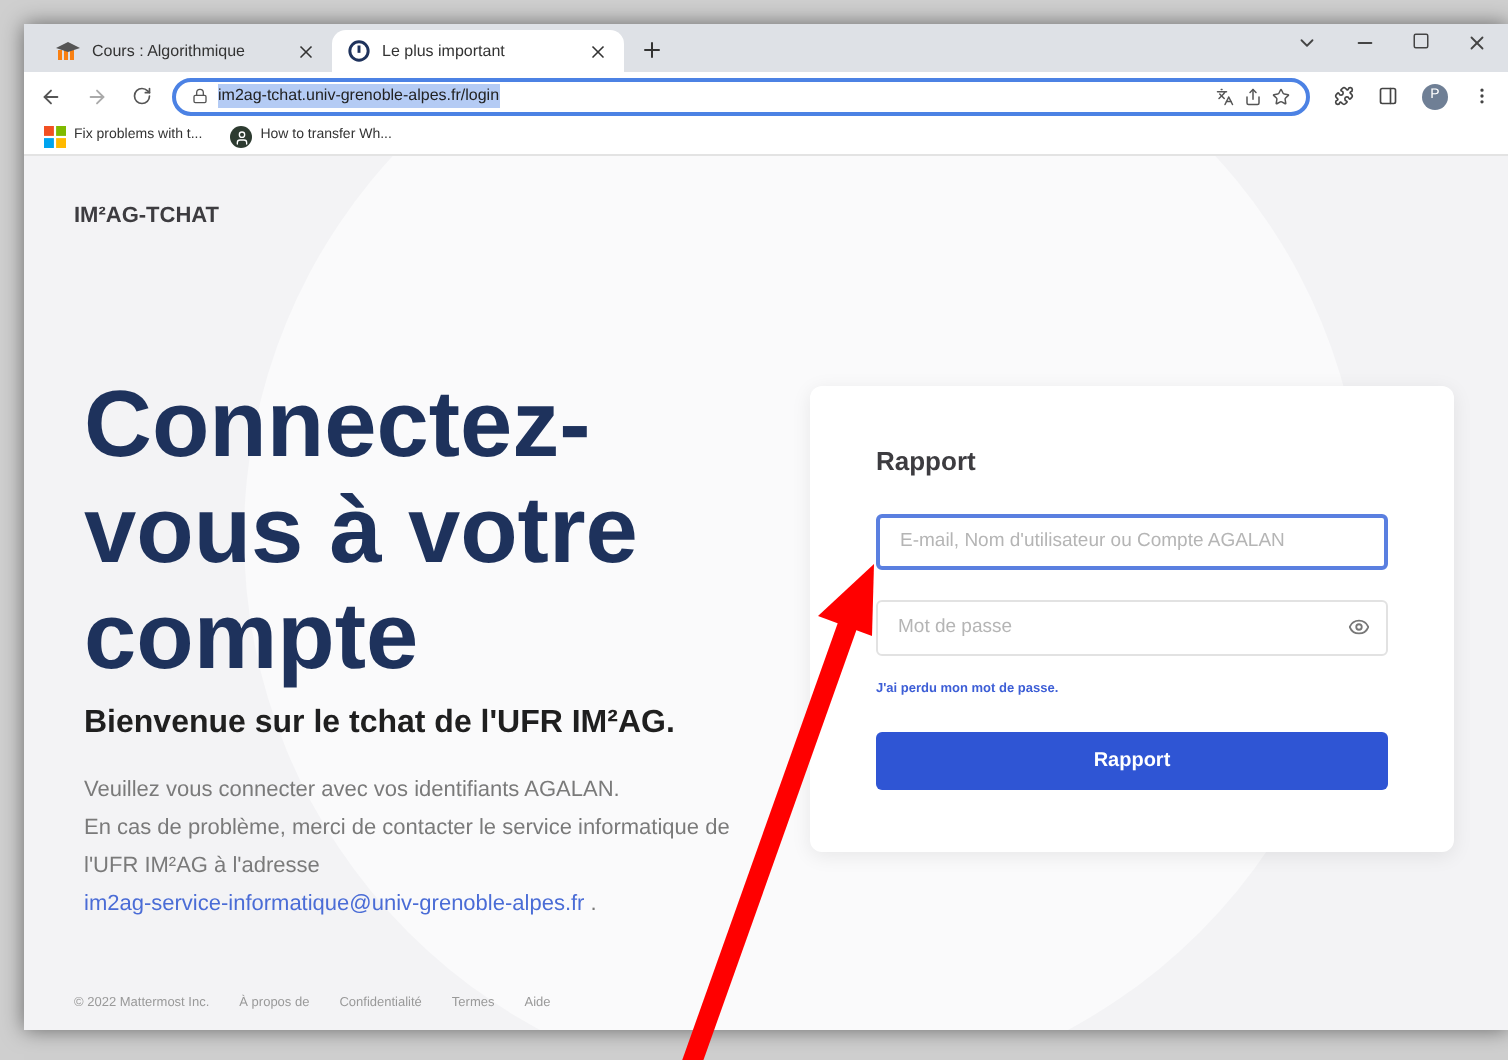 This screenshot has width=1508, height=1060. Describe the element at coordinates (241, 137) in the screenshot. I see `avatar-icon` at that location.